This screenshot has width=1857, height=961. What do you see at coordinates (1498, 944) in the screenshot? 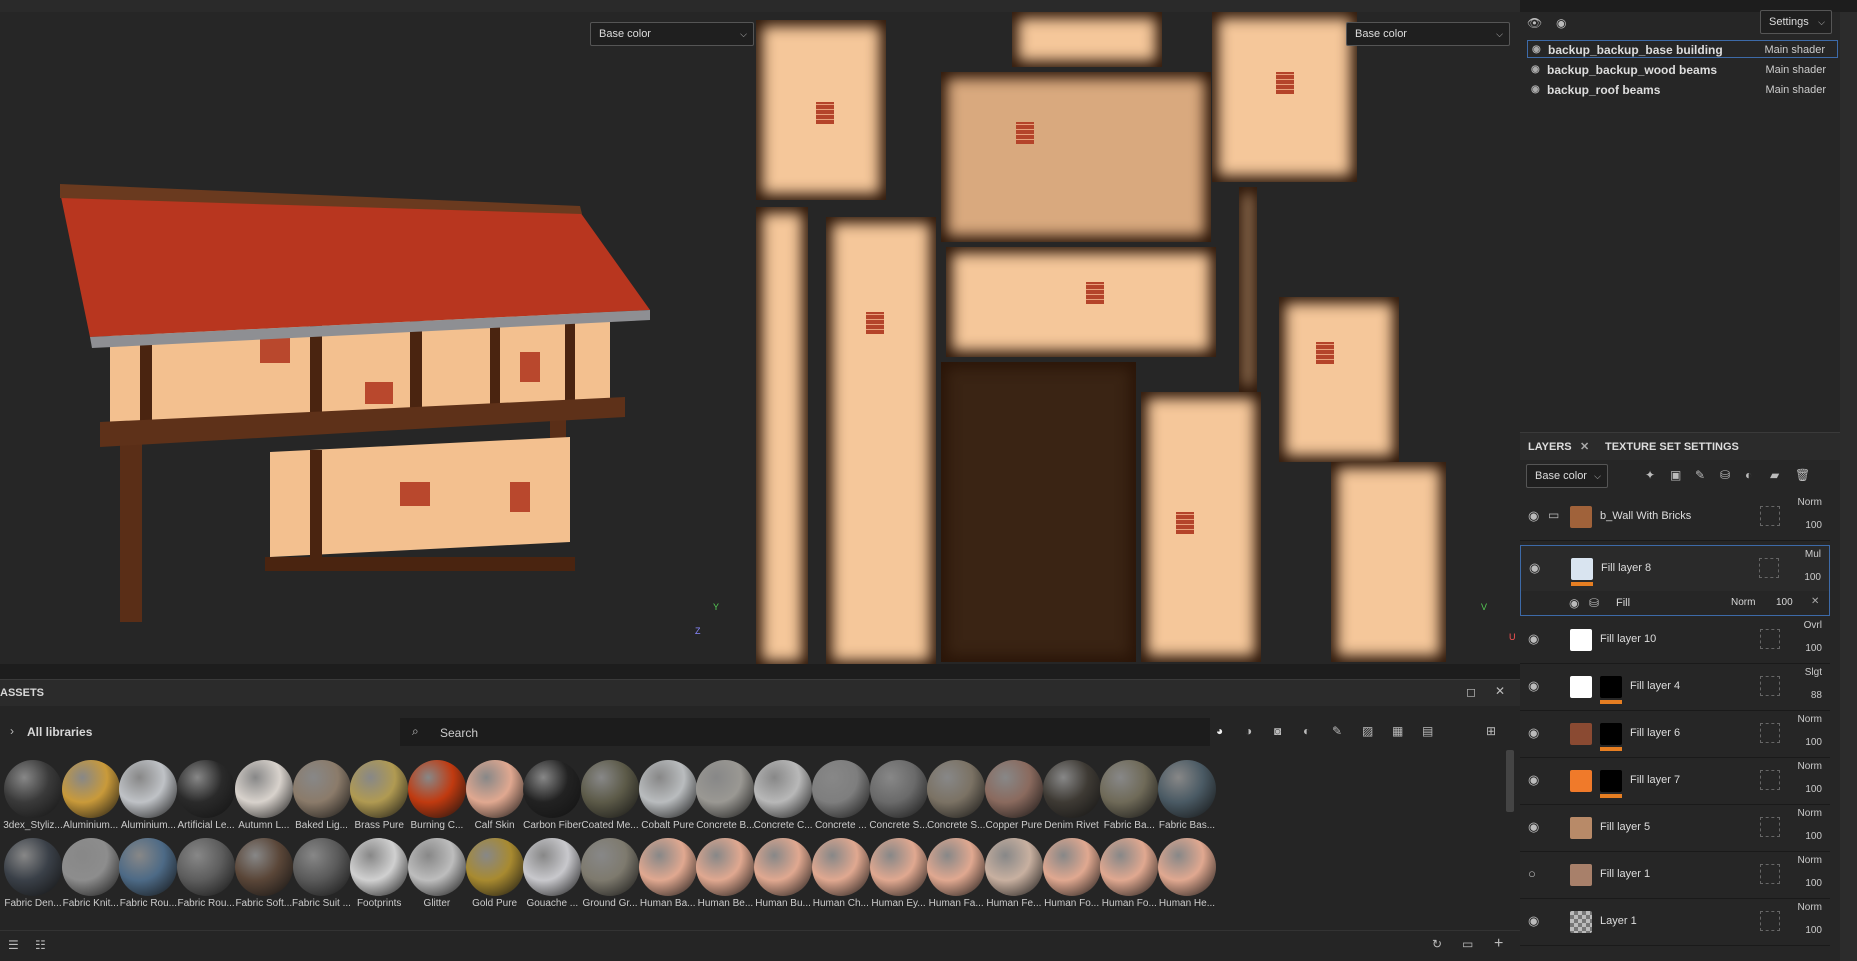
I see `add-icon: +` at bounding box center [1498, 944].